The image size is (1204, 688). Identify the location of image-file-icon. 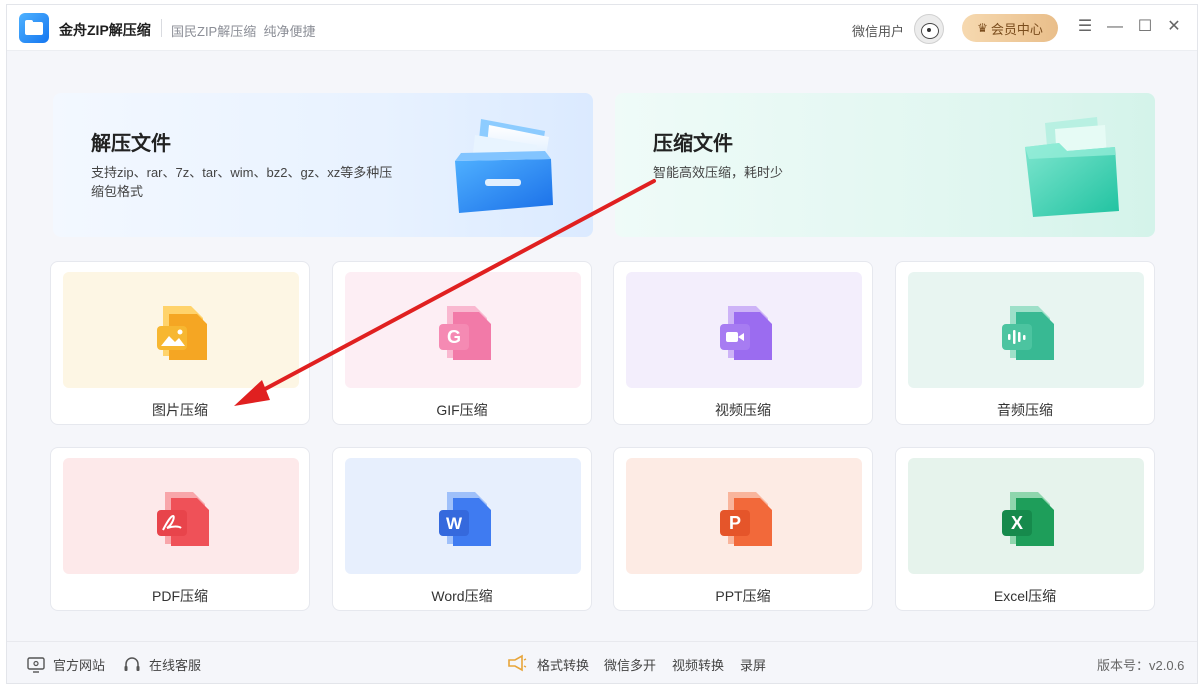
(182, 333).